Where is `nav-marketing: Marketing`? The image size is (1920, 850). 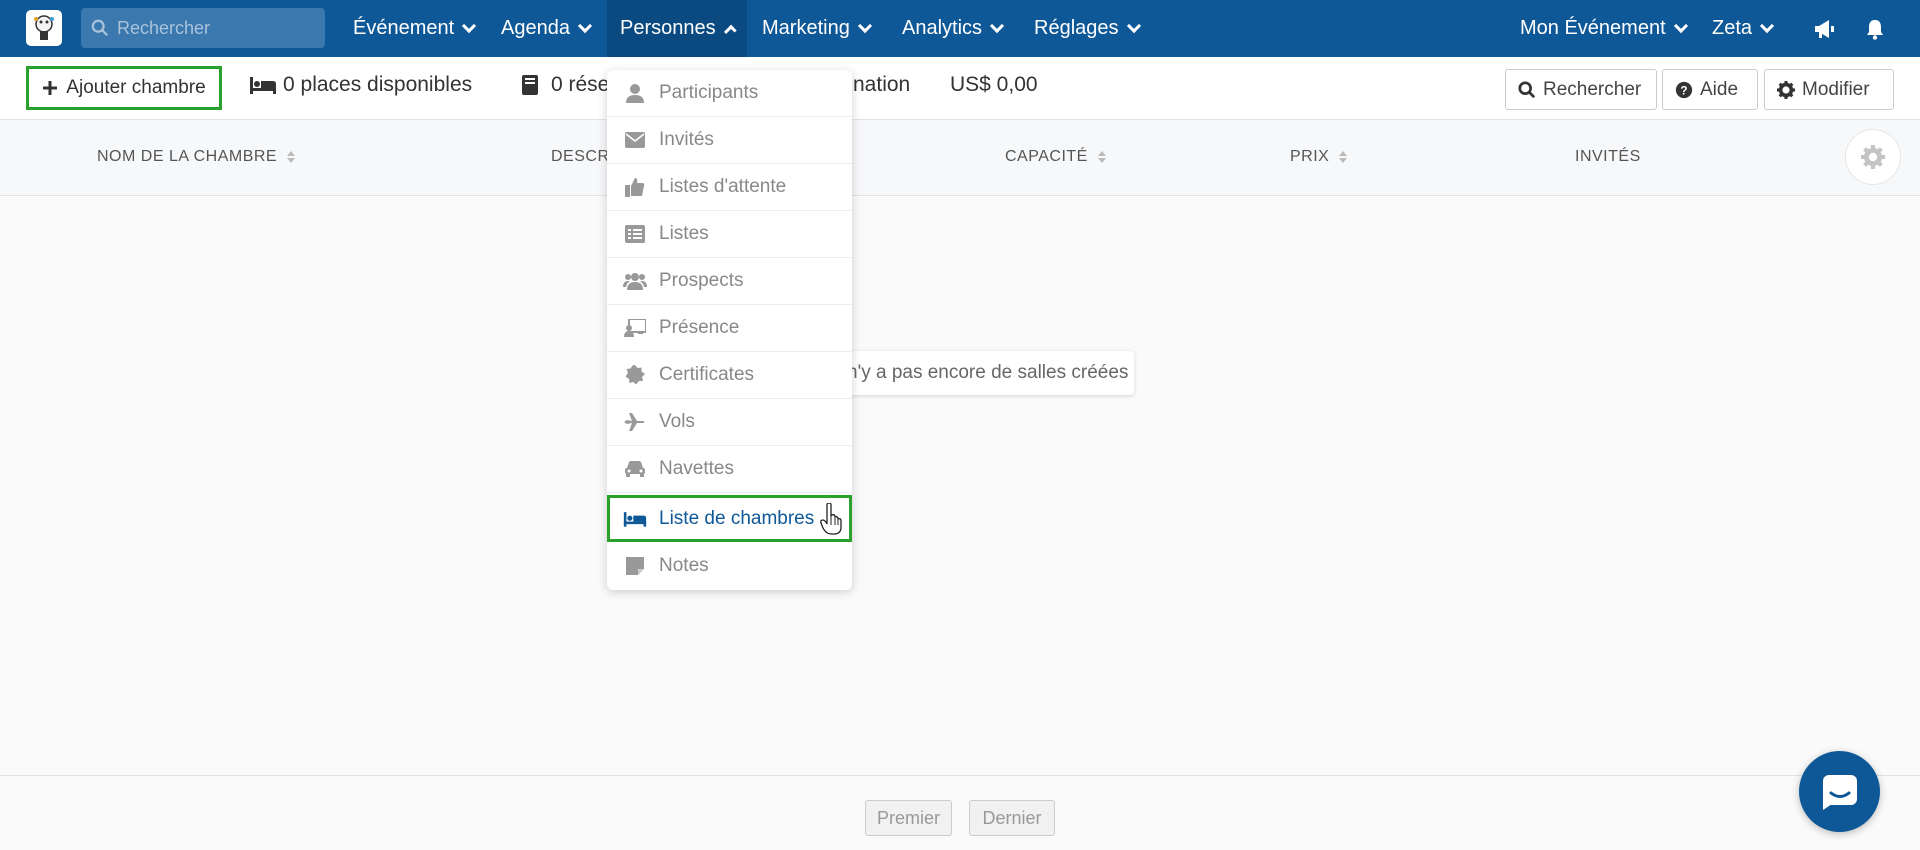
nav-marketing: Marketing is located at coordinates (816, 28).